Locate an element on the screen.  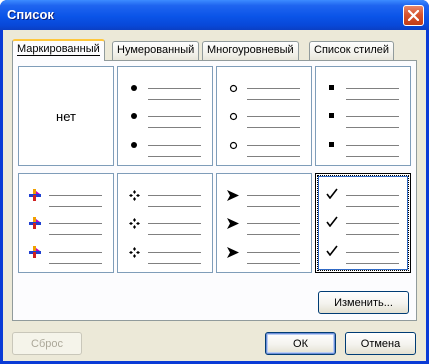
bullet-style-four-diamond is located at coordinates (165, 223).